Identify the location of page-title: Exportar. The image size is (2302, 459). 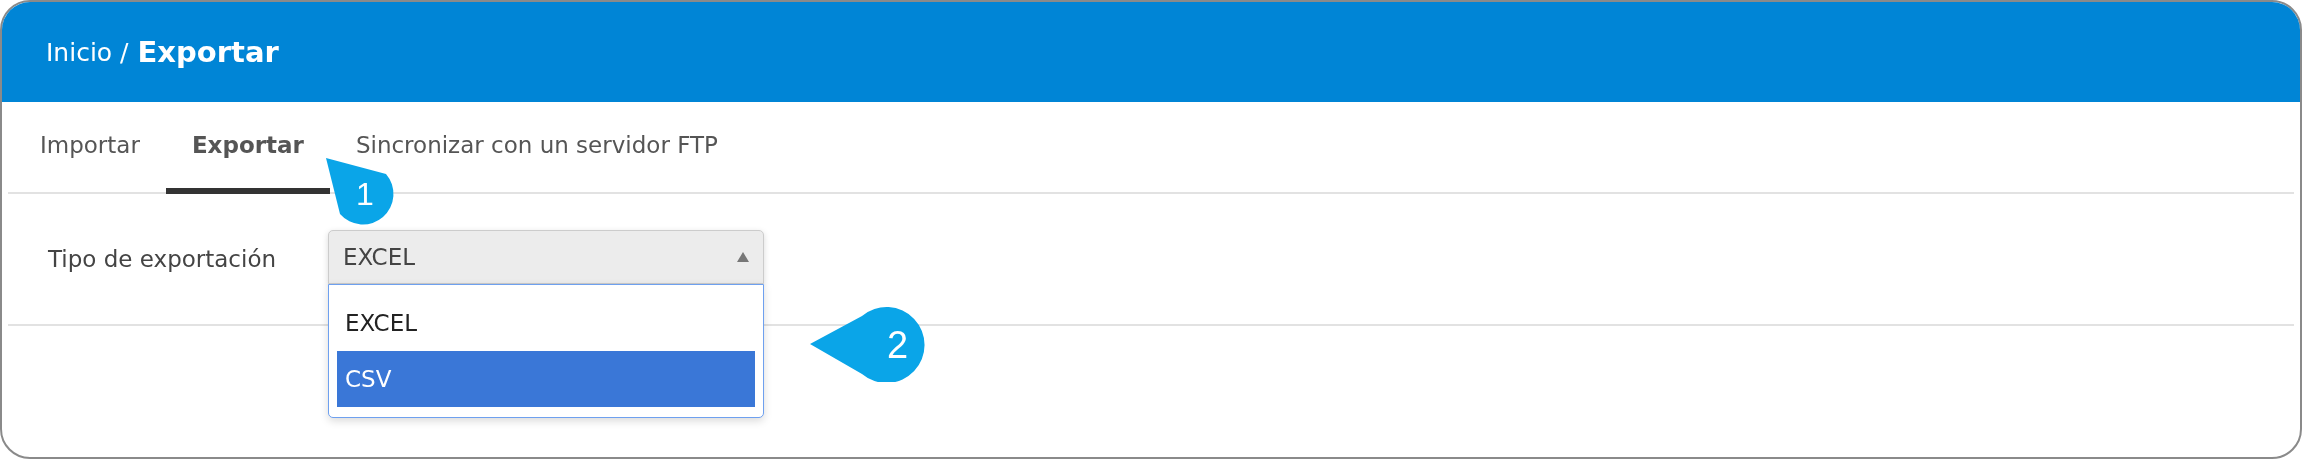
(208, 52).